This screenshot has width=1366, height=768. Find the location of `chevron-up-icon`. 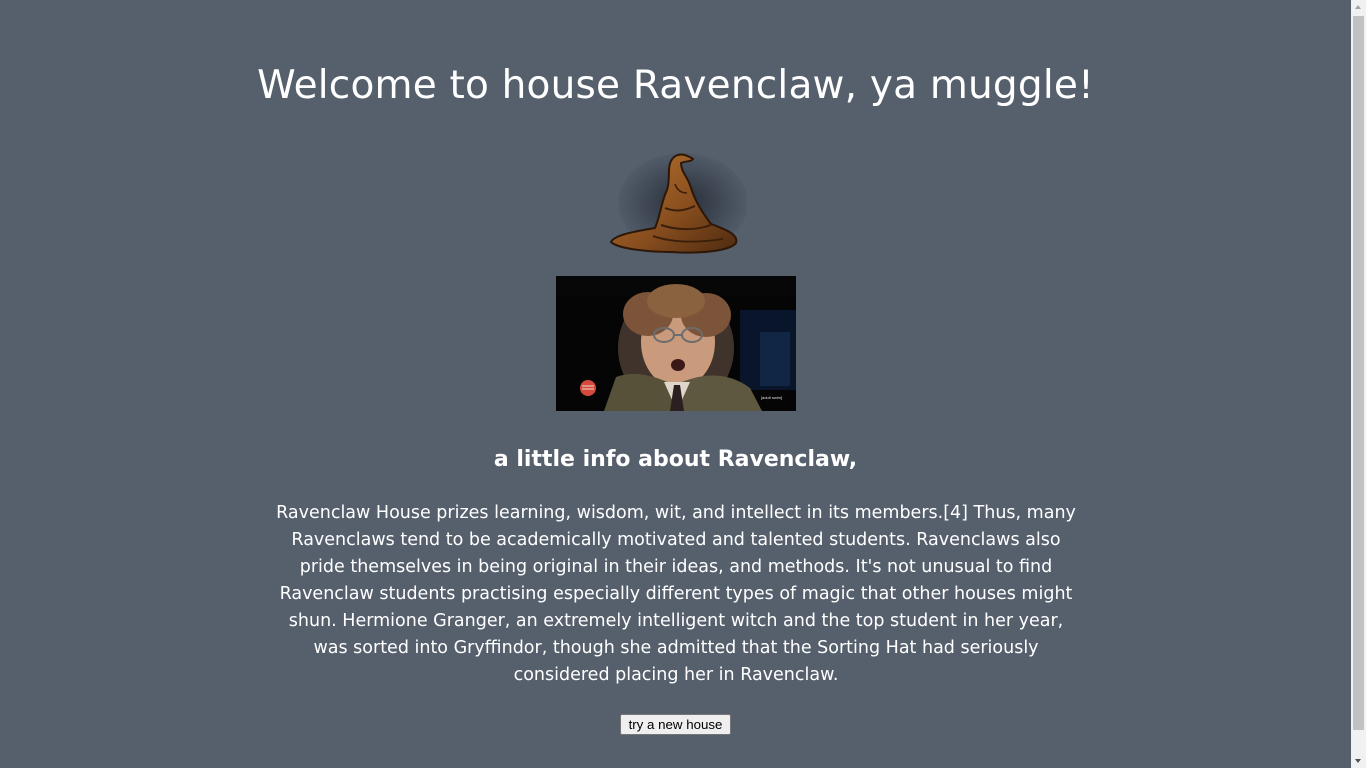

chevron-up-icon is located at coordinates (1358, 7).